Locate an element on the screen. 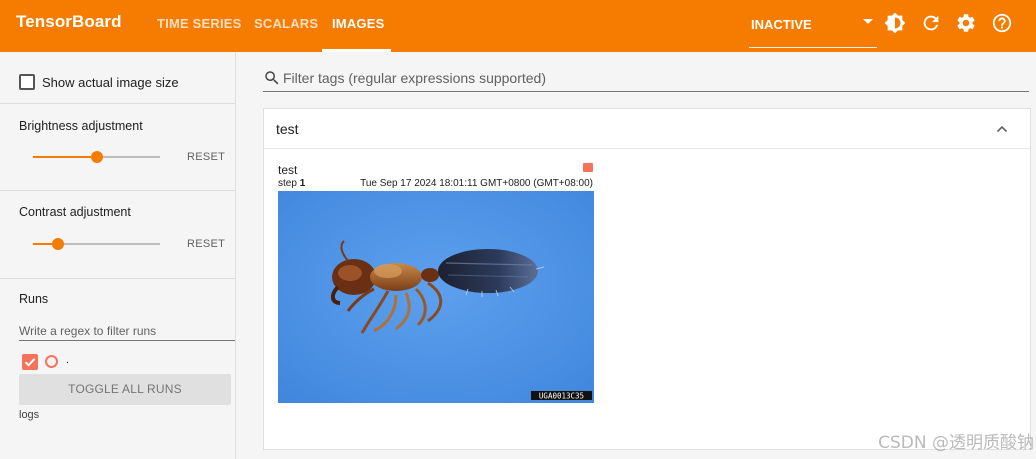 The image size is (1036, 459). run-group-label: logs is located at coordinates (29, 415).